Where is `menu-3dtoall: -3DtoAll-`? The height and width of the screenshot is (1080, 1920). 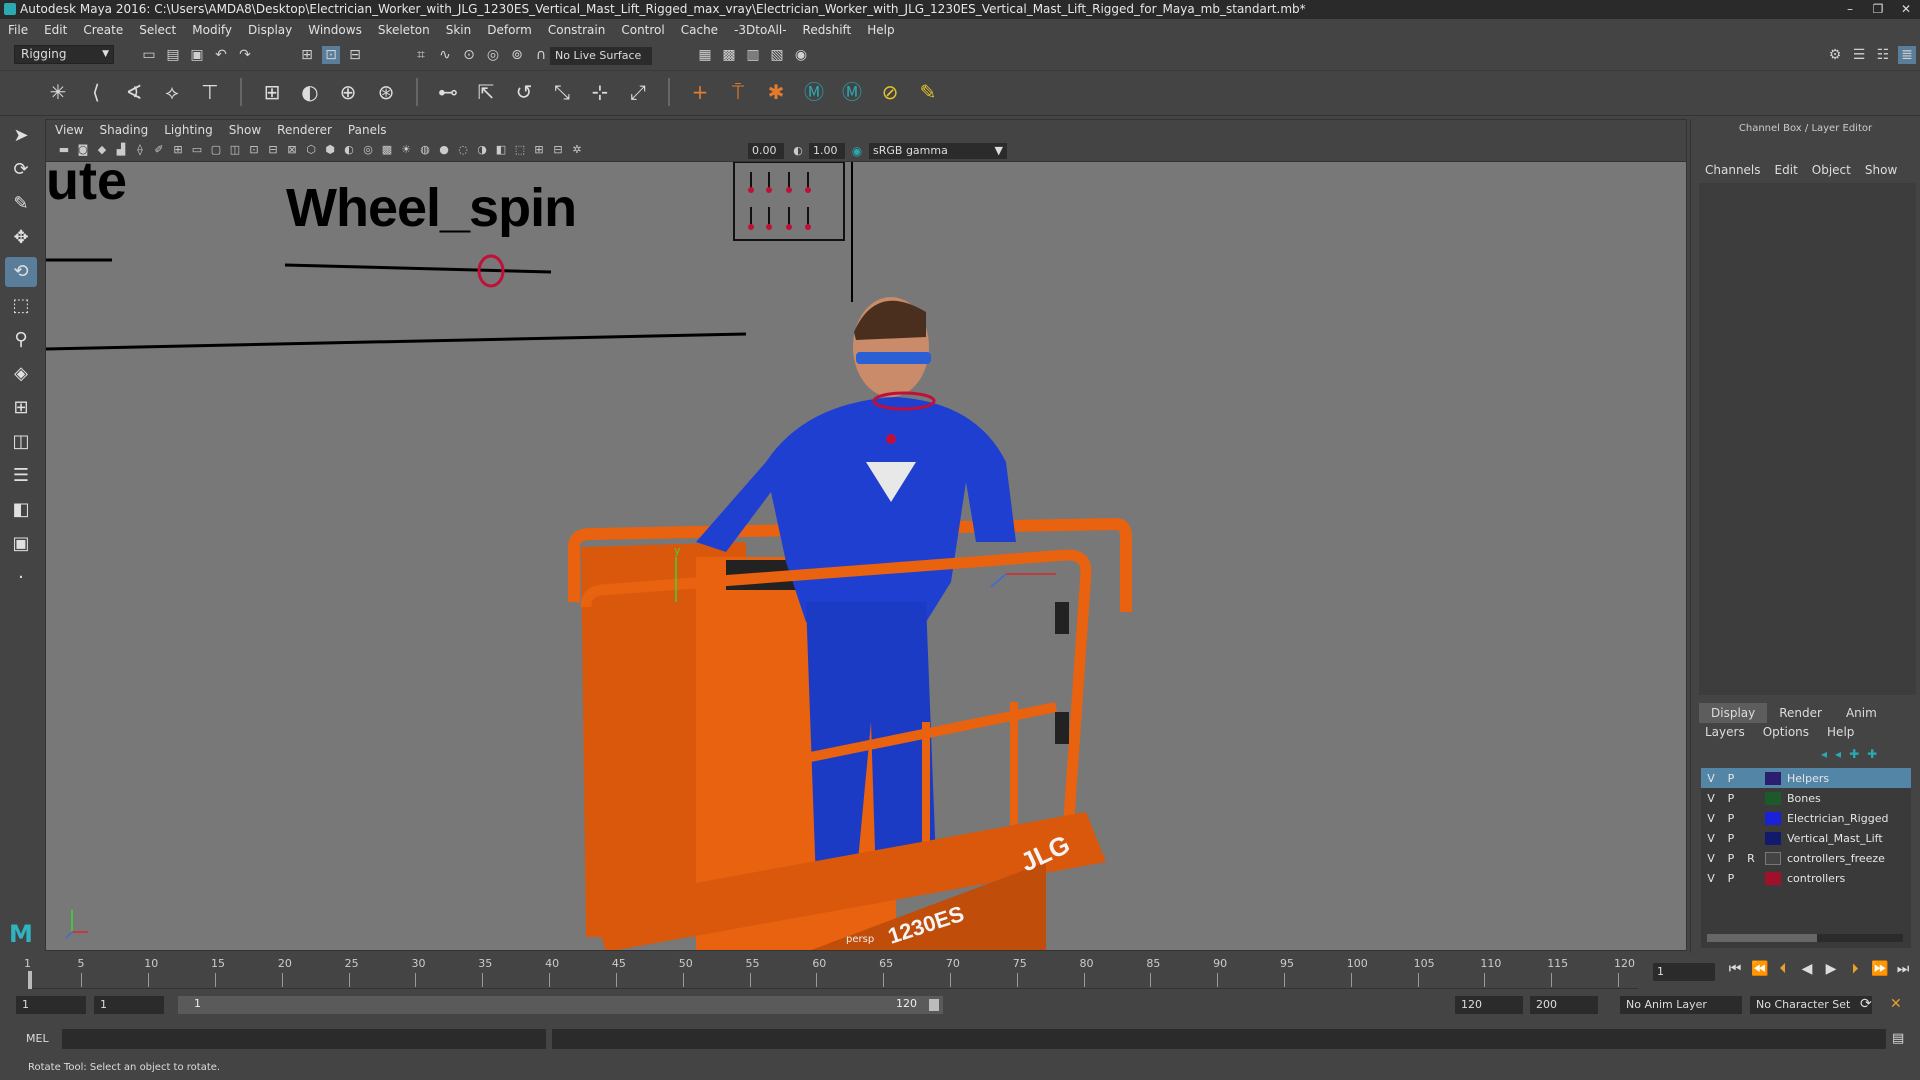 menu-3dtoall: -3DtoAll- is located at coordinates (760, 30).